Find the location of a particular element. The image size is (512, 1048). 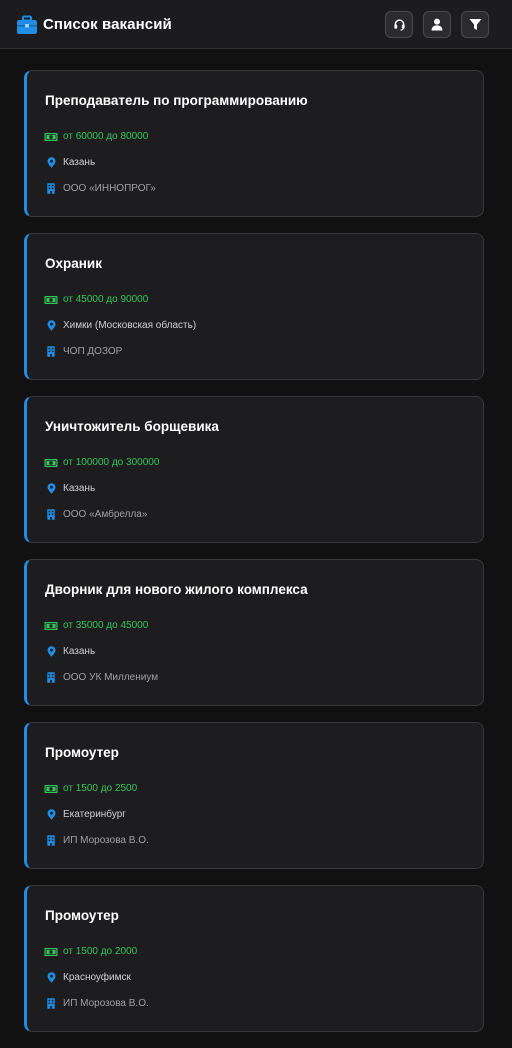

salary-row: от 35000 до 45000 is located at coordinates (96, 625).